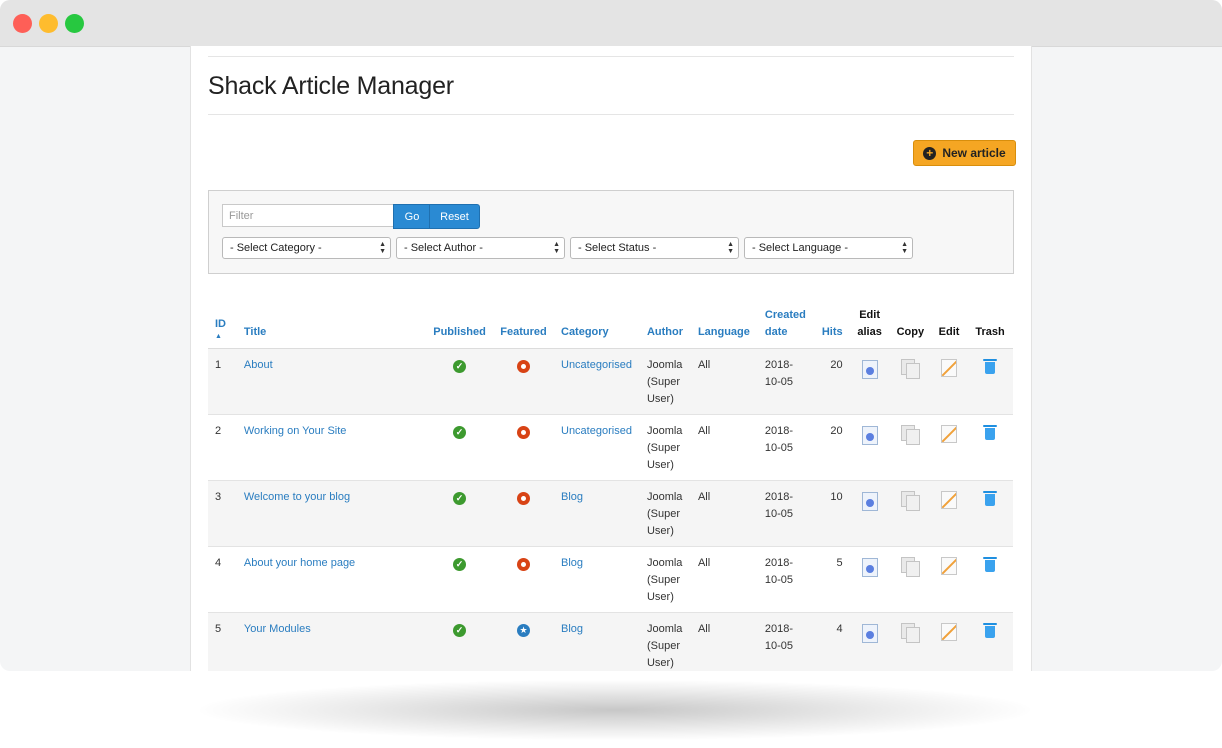 The width and height of the screenshot is (1222, 748). I want to click on reset-button: Reset, so click(454, 216).